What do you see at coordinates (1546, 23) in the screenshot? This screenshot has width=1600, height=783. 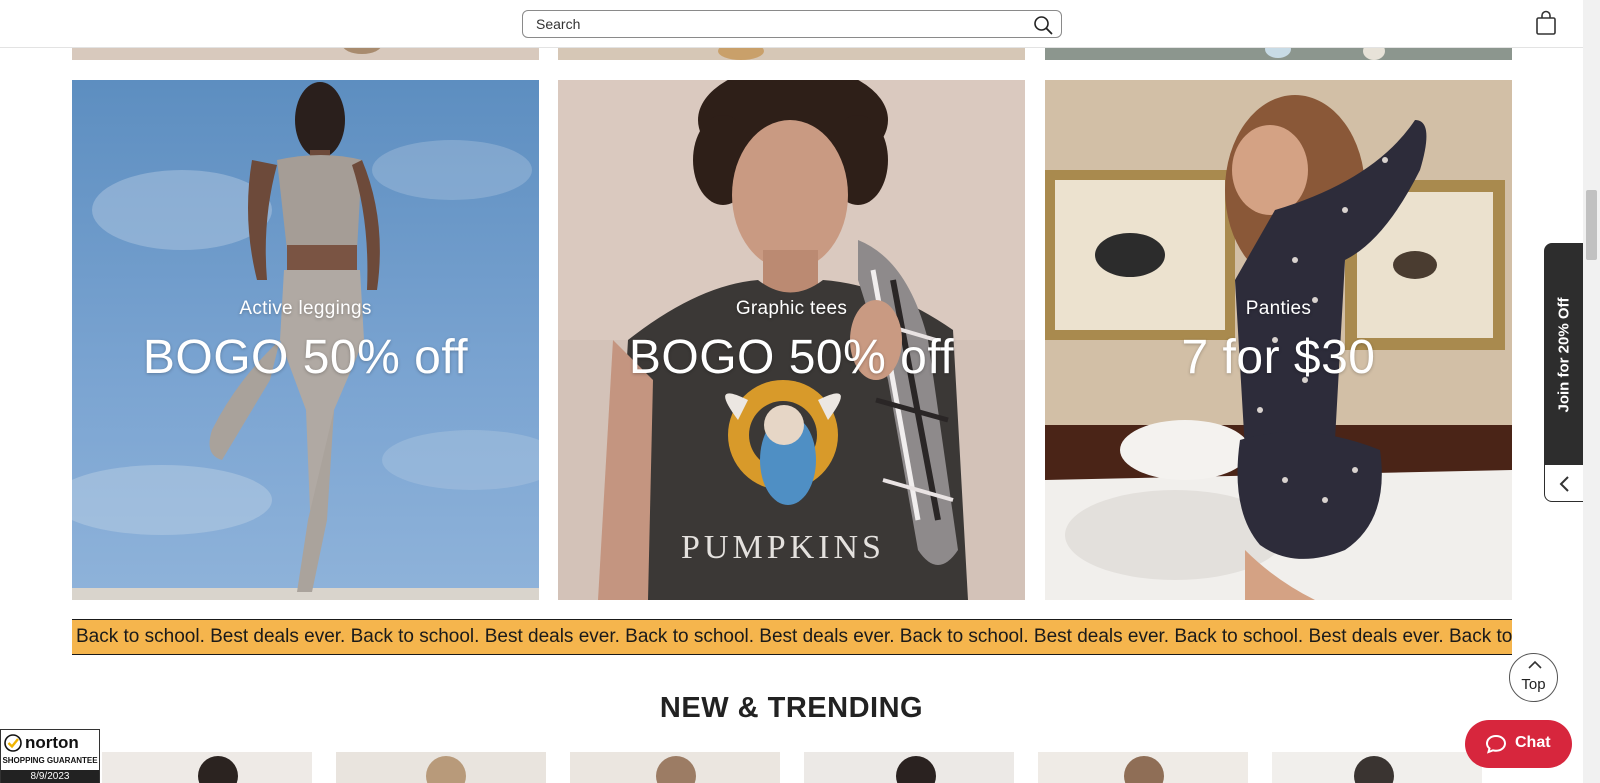 I see `shopping-bag-icon` at bounding box center [1546, 23].